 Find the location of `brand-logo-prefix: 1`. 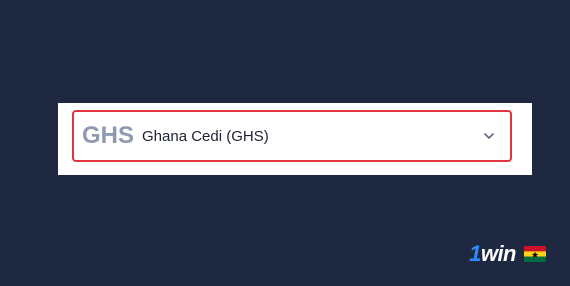

brand-logo-prefix: 1 is located at coordinates (475, 253).